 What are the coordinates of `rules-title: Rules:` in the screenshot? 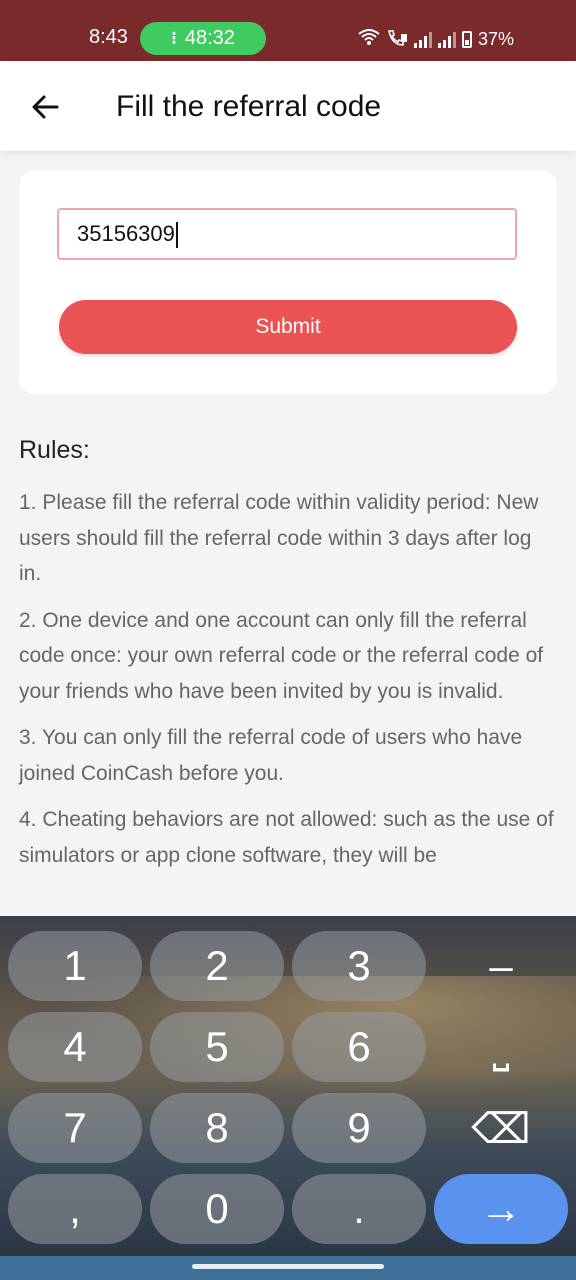 It's located at (54, 450).